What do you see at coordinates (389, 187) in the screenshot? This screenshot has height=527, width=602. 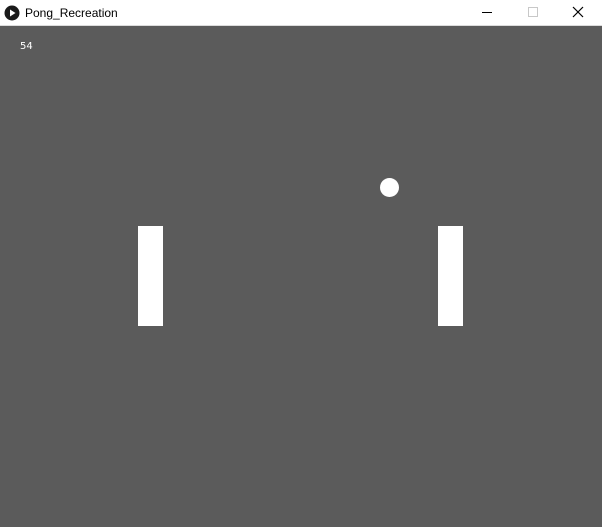 I see `ball` at bounding box center [389, 187].